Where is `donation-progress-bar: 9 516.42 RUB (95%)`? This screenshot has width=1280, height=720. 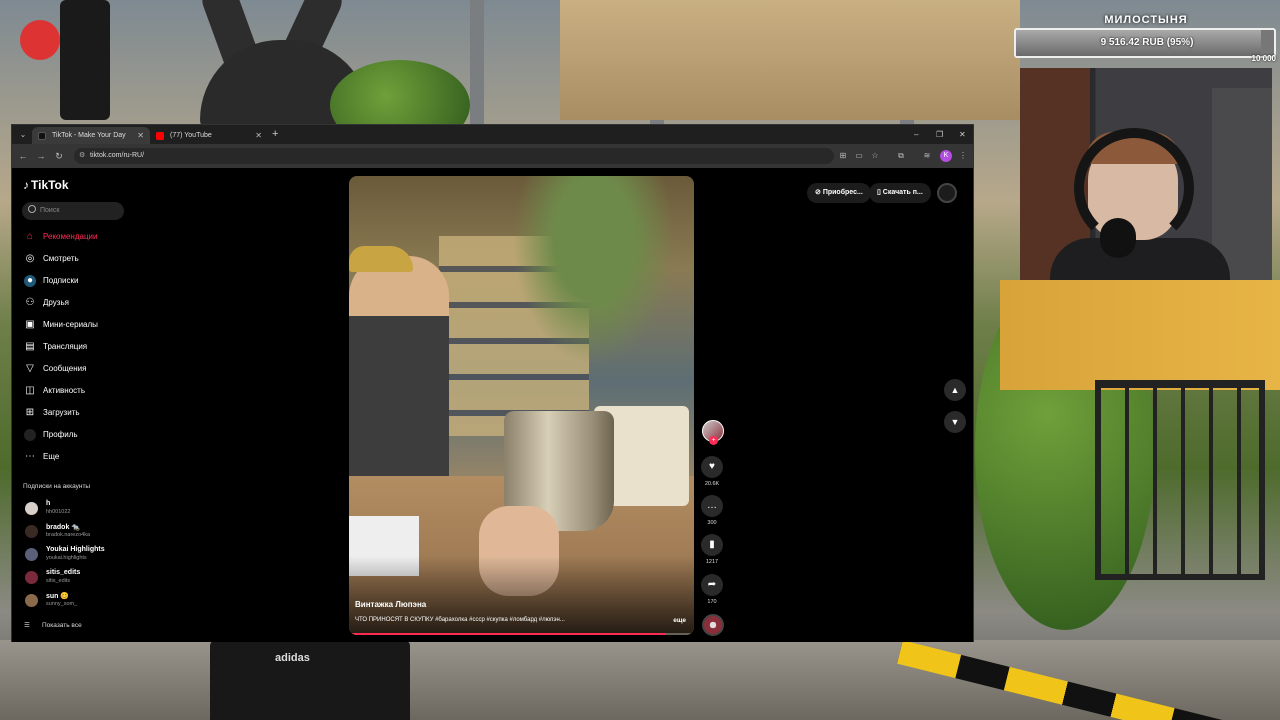
donation-progress-bar: 9 516.42 RUB (95%) is located at coordinates (1145, 43).